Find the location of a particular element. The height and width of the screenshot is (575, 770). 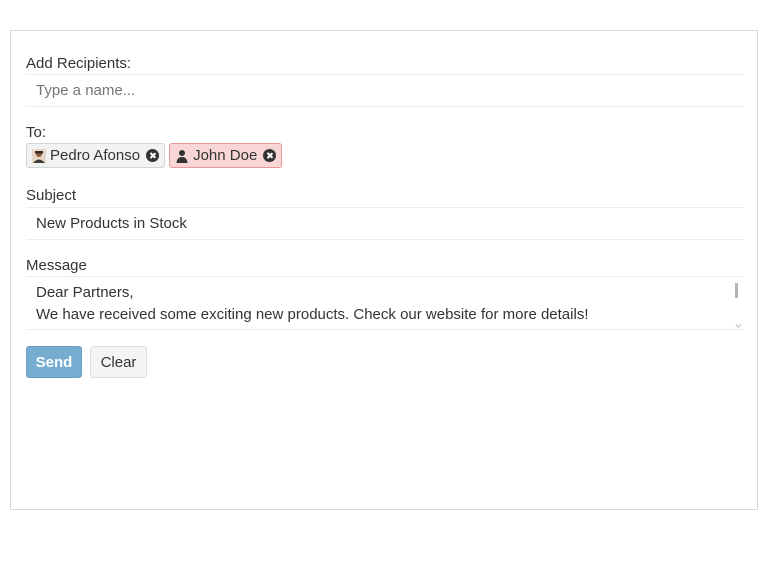

recipients-label: Add Recipients: is located at coordinates (79, 63).